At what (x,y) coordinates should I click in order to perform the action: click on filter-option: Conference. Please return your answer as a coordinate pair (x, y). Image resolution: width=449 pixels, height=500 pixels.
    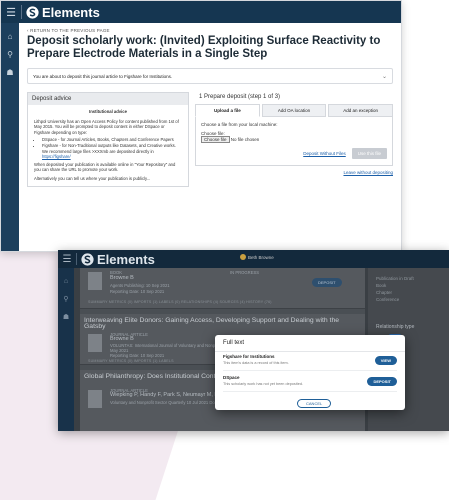
    Looking at the image, I should click on (387, 299).